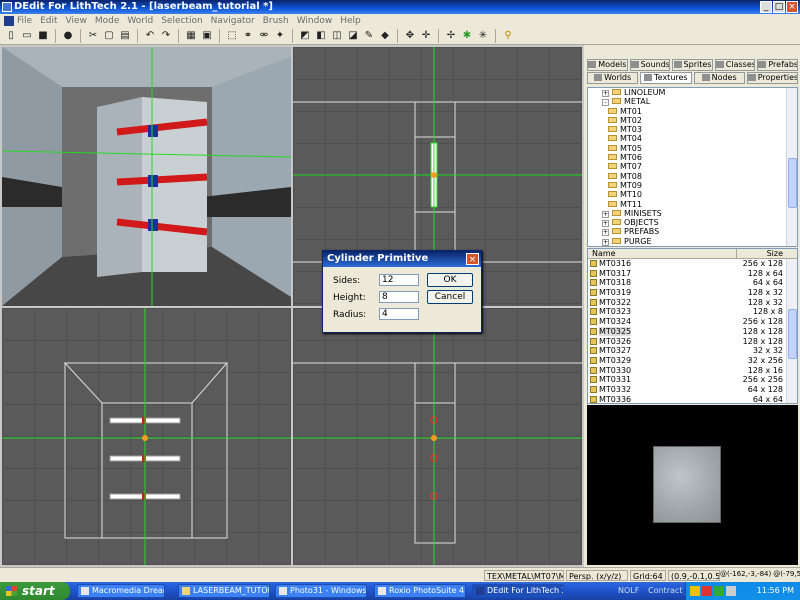 The height and width of the screenshot is (600, 800). I want to click on texture-list-row: MT0316 256 x 128, so click(692, 264).